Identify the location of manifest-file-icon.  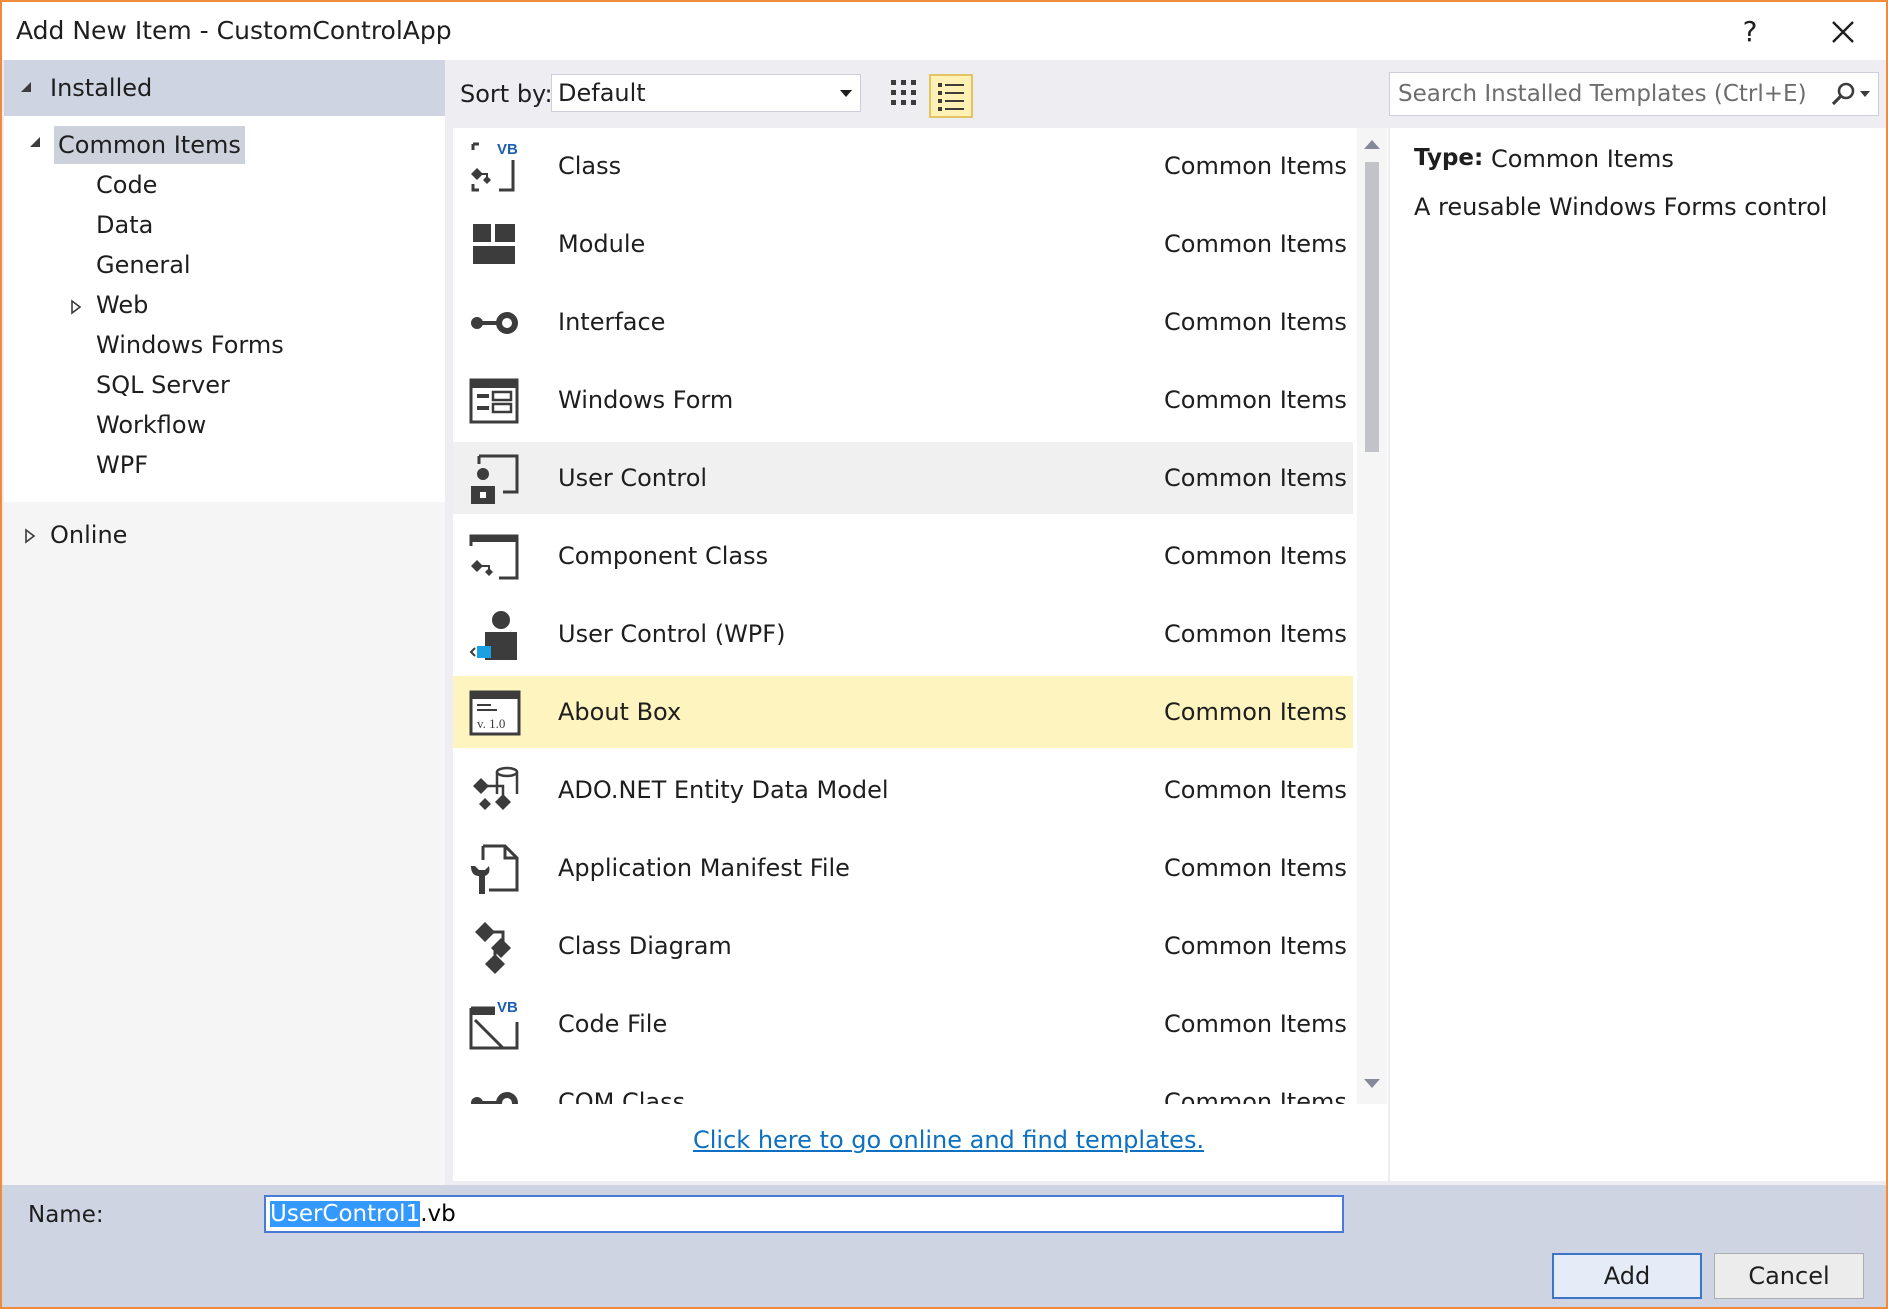
(495, 869).